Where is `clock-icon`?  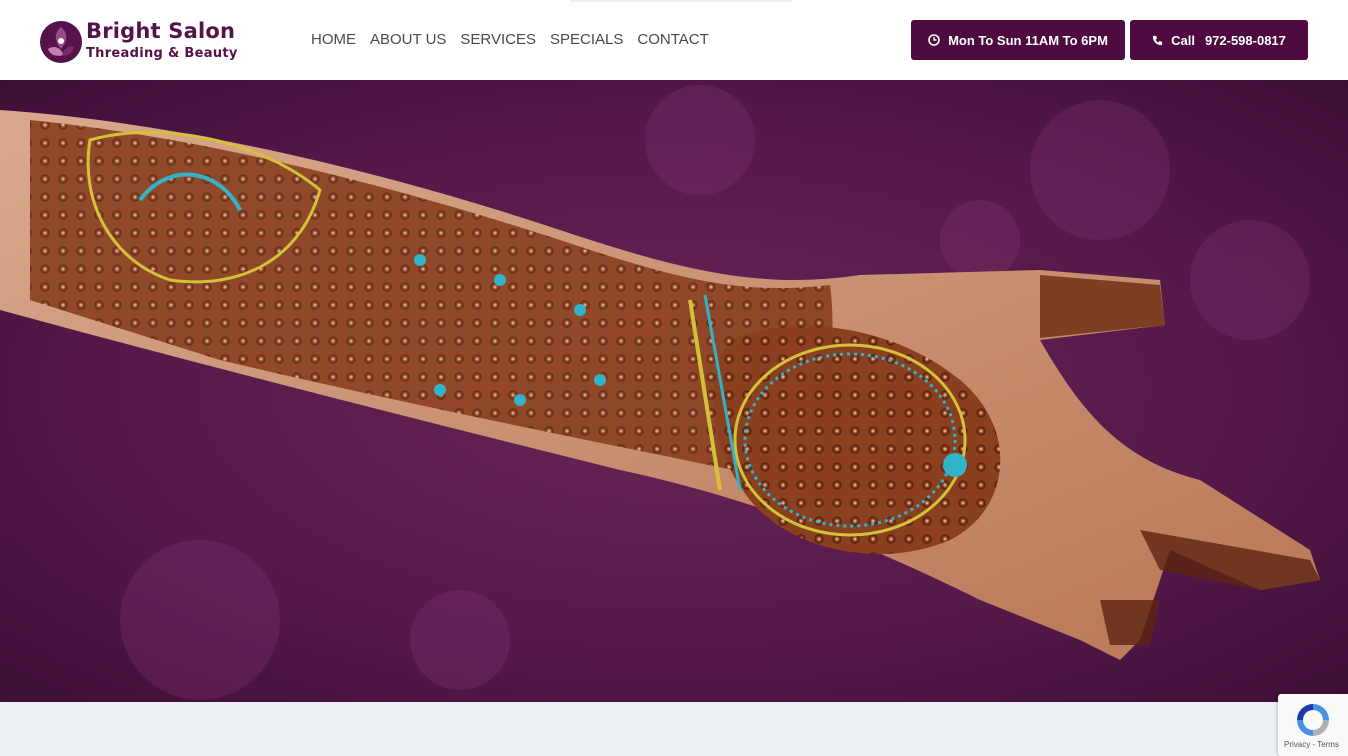
clock-icon is located at coordinates (934, 40).